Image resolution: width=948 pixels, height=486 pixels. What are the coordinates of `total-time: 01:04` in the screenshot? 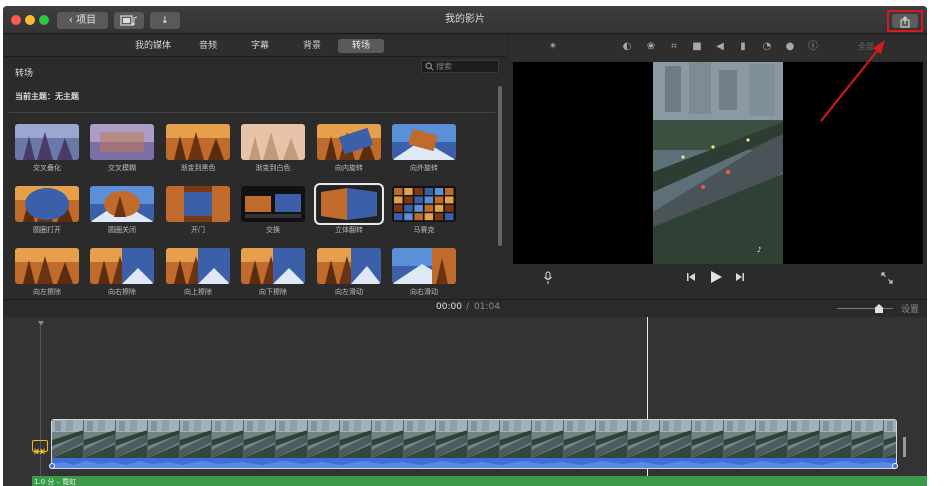 It's located at (487, 307).